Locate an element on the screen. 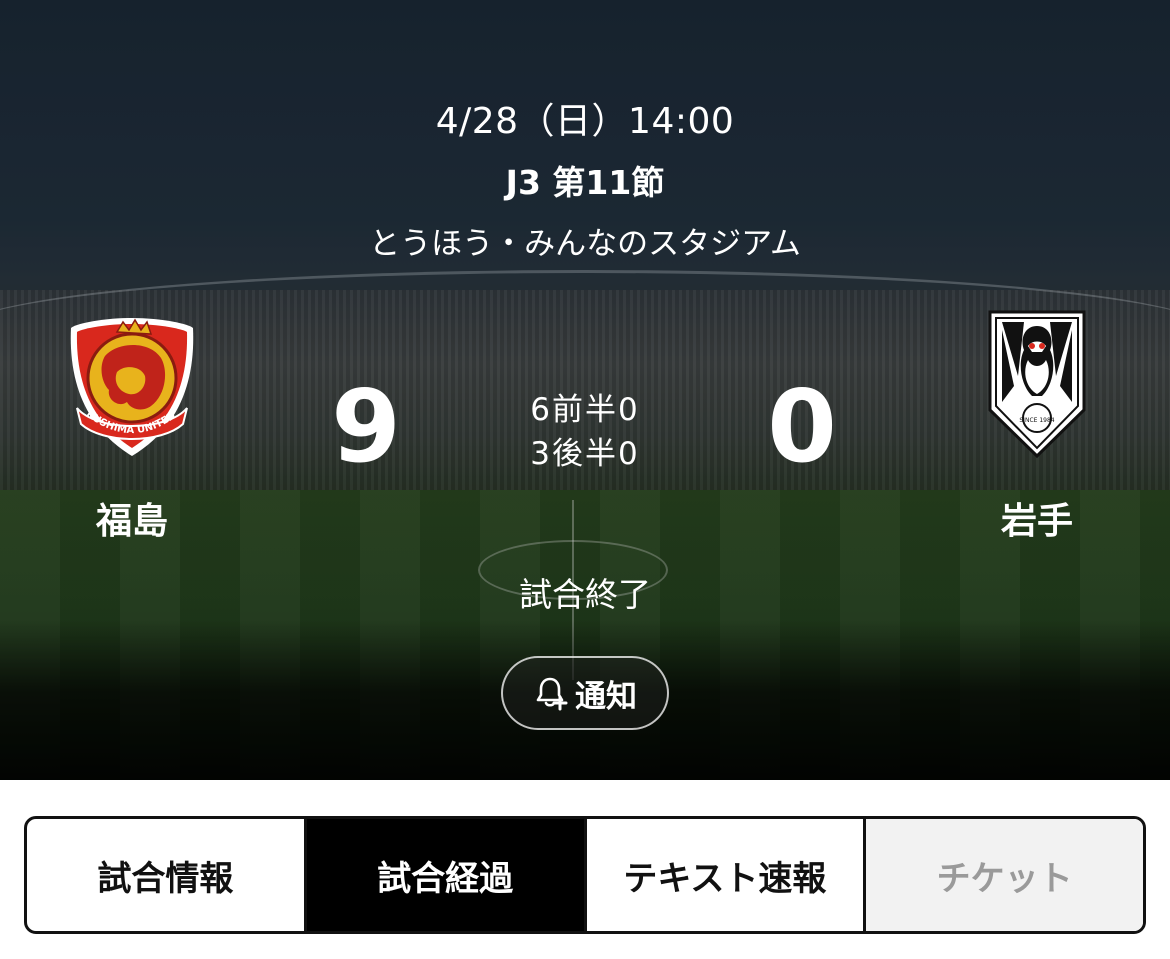 Image resolution: width=1170 pixels, height=959 pixels. tab-match-progress: 試合経過 is located at coordinates (446, 875).